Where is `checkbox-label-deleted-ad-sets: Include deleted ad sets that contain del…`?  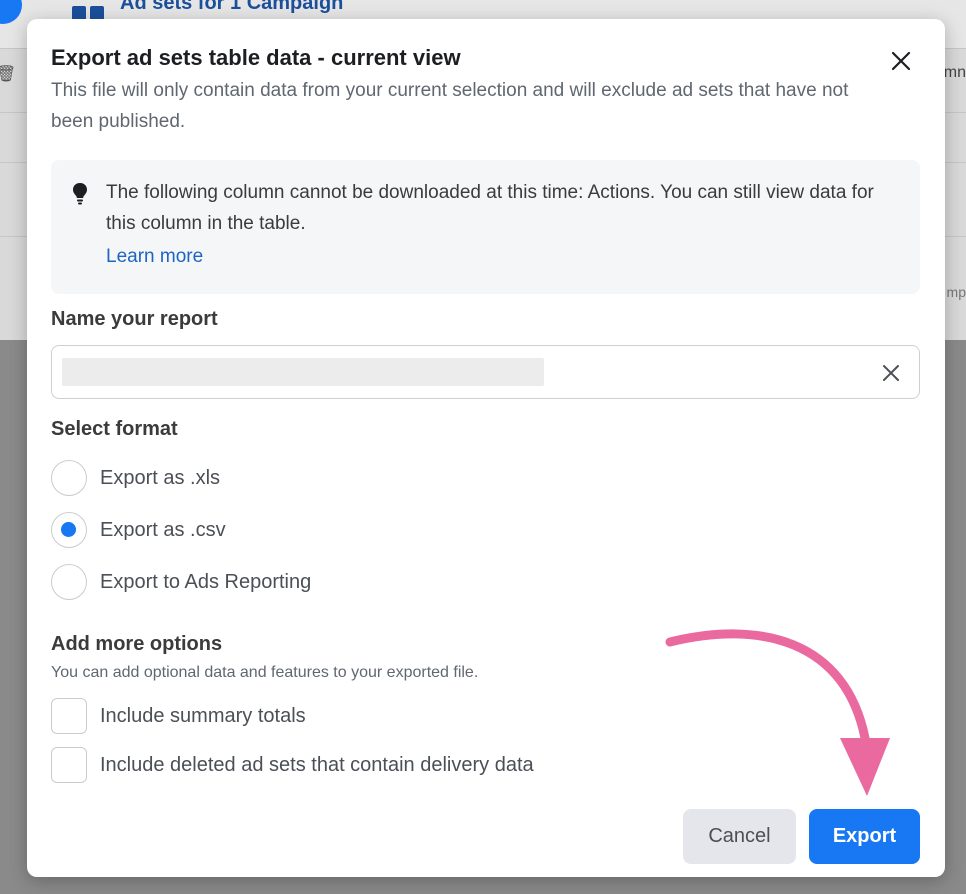 checkbox-label-deleted-ad-sets: Include deleted ad sets that contain del… is located at coordinates (317, 764).